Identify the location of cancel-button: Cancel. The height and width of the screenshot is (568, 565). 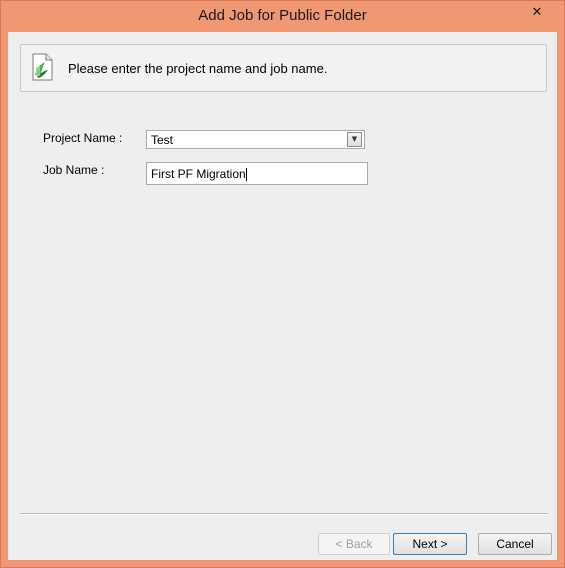
(515, 544).